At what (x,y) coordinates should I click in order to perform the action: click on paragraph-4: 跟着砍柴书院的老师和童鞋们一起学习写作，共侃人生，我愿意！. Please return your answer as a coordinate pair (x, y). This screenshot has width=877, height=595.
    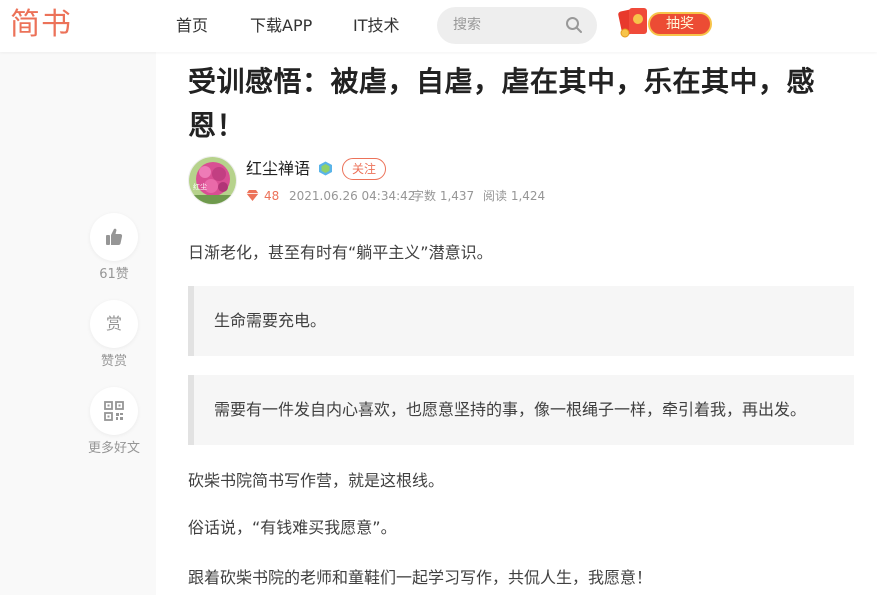
    Looking at the image, I should click on (420, 577).